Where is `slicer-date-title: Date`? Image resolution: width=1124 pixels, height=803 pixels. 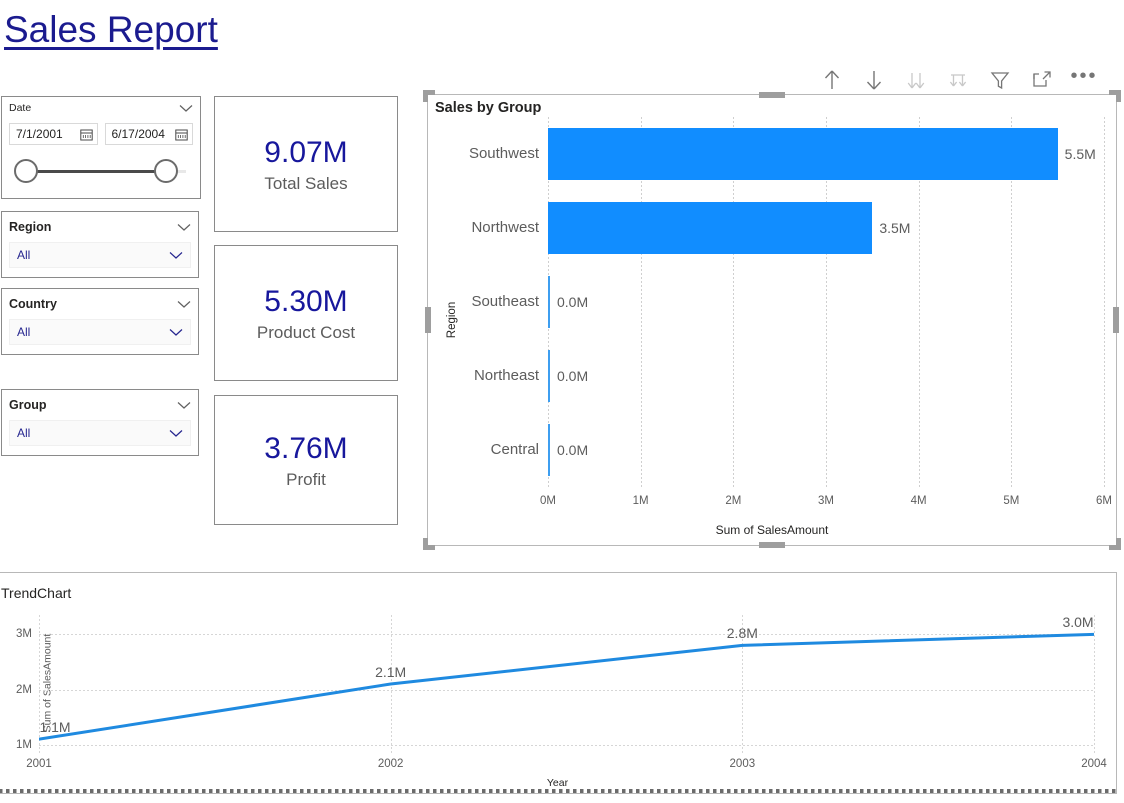
slicer-date-title: Date is located at coordinates (20, 108).